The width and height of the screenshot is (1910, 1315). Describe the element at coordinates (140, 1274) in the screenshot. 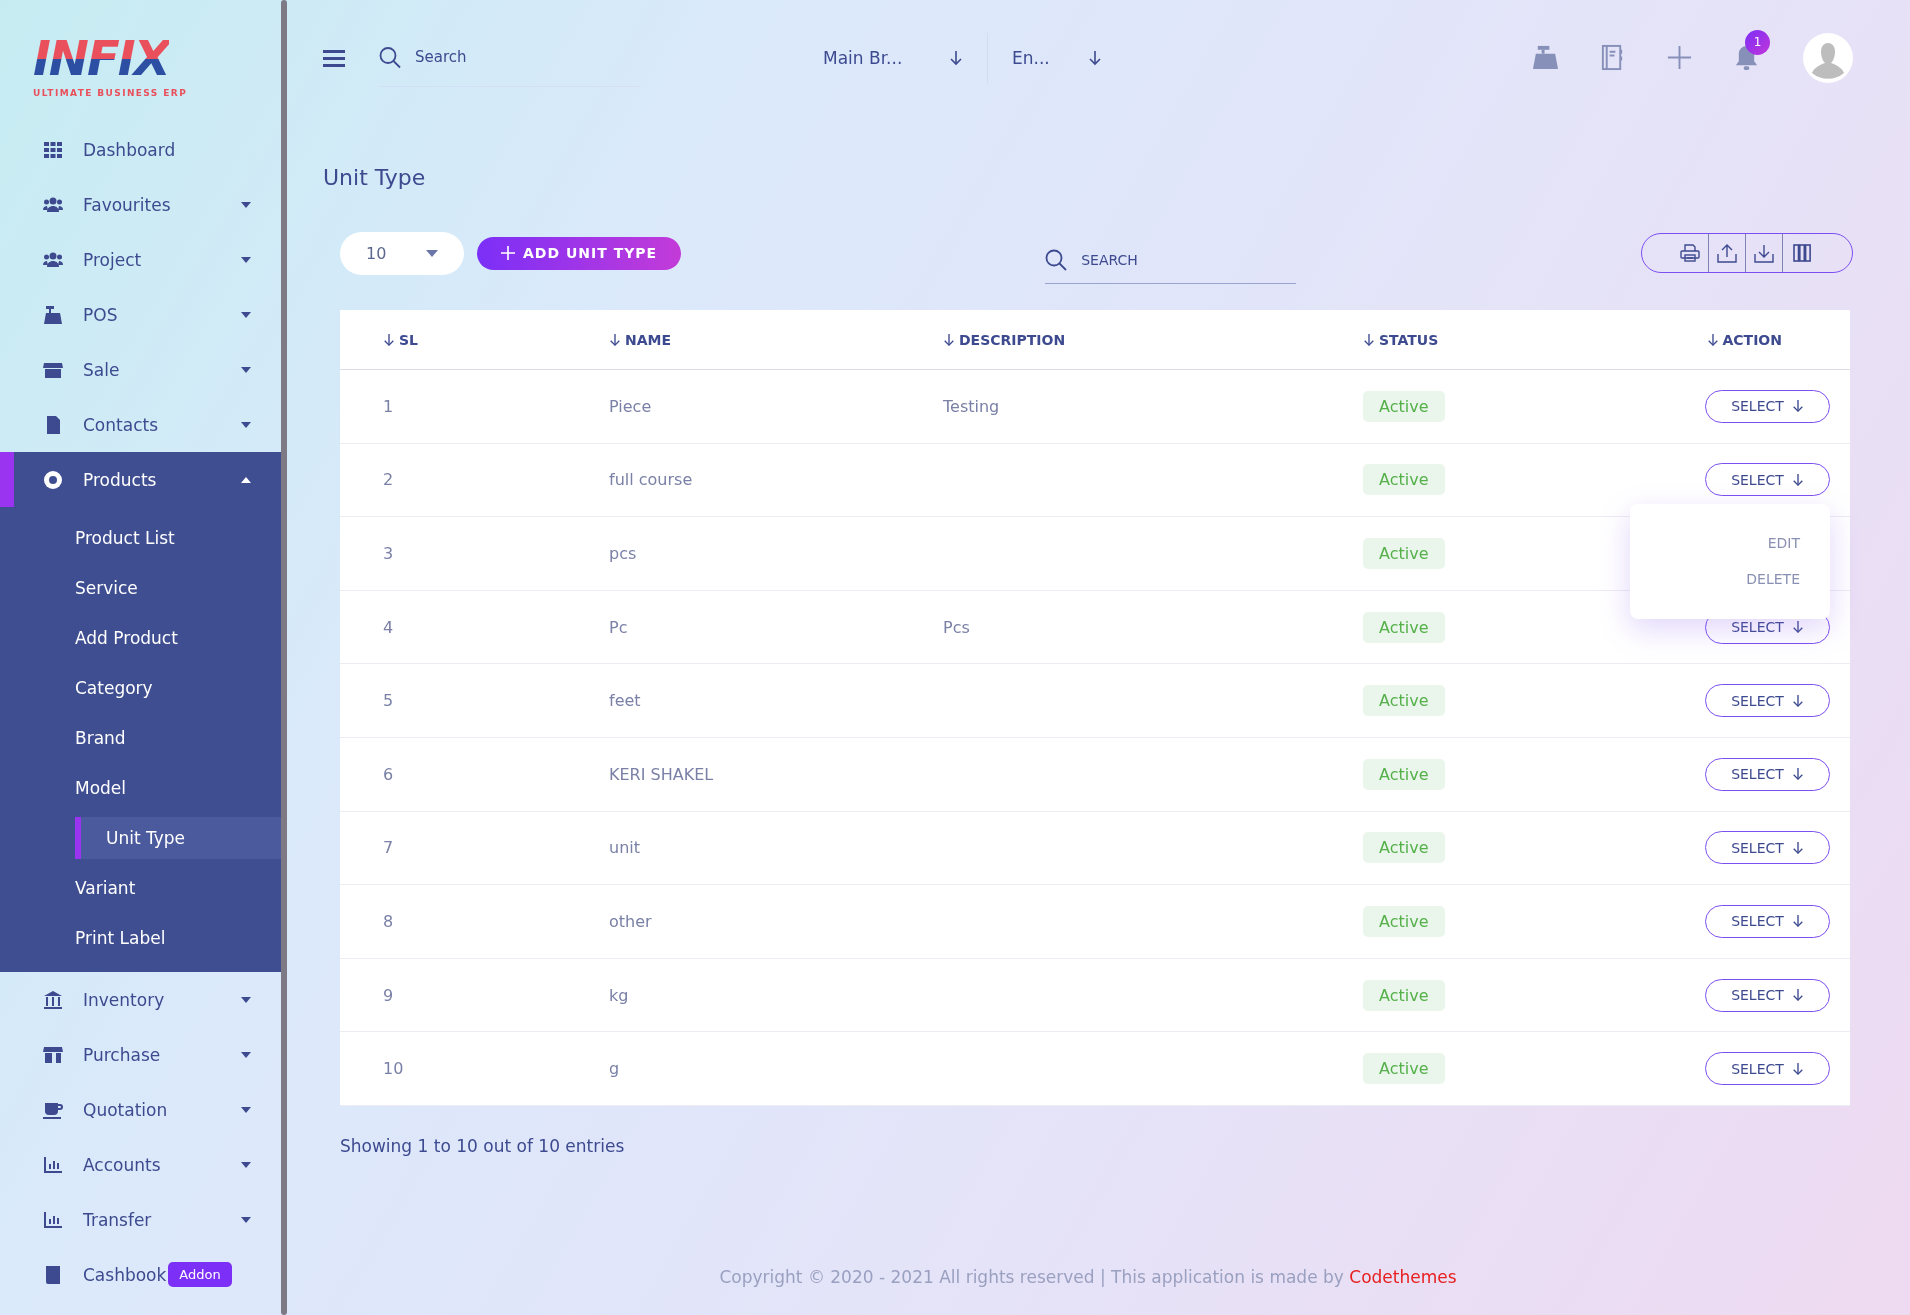

I see `sidebar-item: Cashbook Addon` at that location.